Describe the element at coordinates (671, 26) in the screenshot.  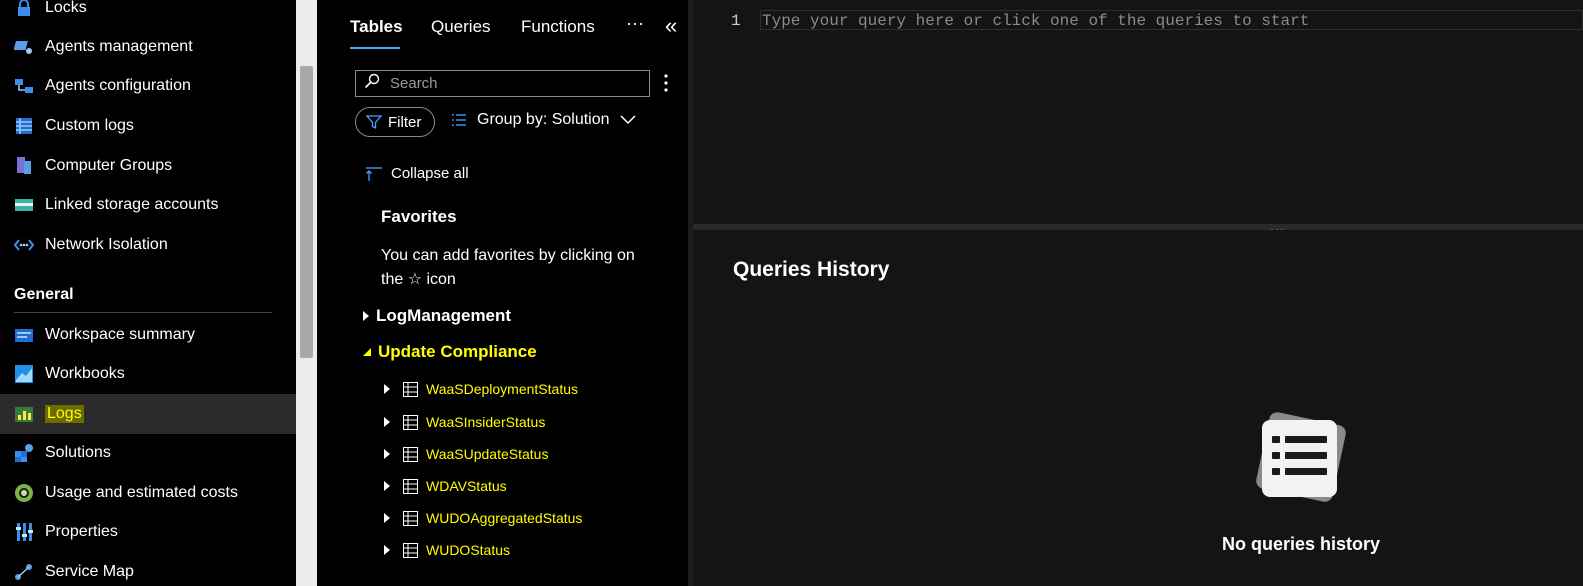
I see `collapse-panel-button: «` at that location.